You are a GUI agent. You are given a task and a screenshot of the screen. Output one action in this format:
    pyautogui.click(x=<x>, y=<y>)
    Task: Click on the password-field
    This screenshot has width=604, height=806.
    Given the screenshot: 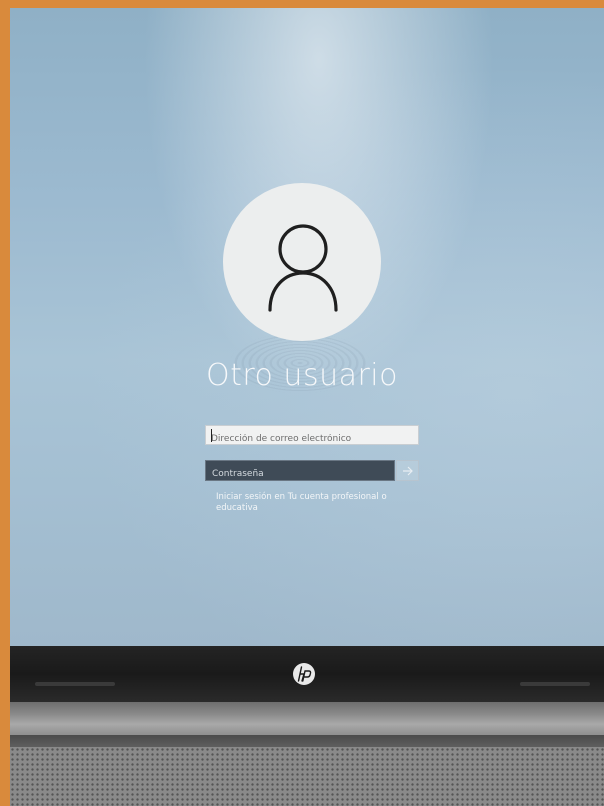 What is the action you would take?
    pyautogui.click(x=300, y=472)
    